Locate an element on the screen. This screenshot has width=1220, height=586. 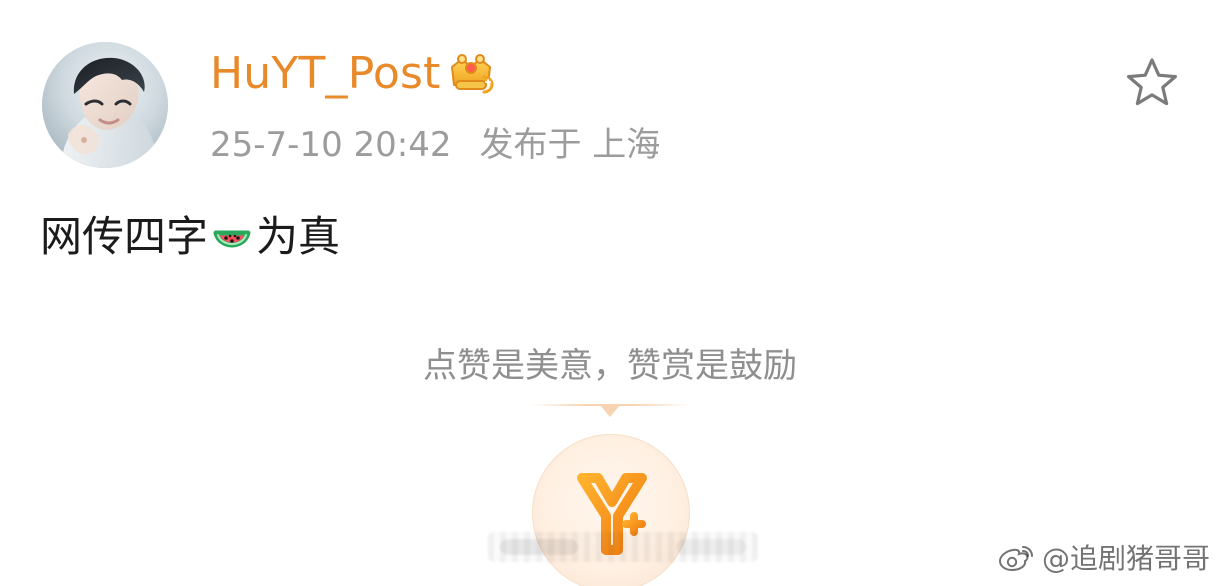
watermark-text: @追剧猪哥哥 is located at coordinates (1125, 558).